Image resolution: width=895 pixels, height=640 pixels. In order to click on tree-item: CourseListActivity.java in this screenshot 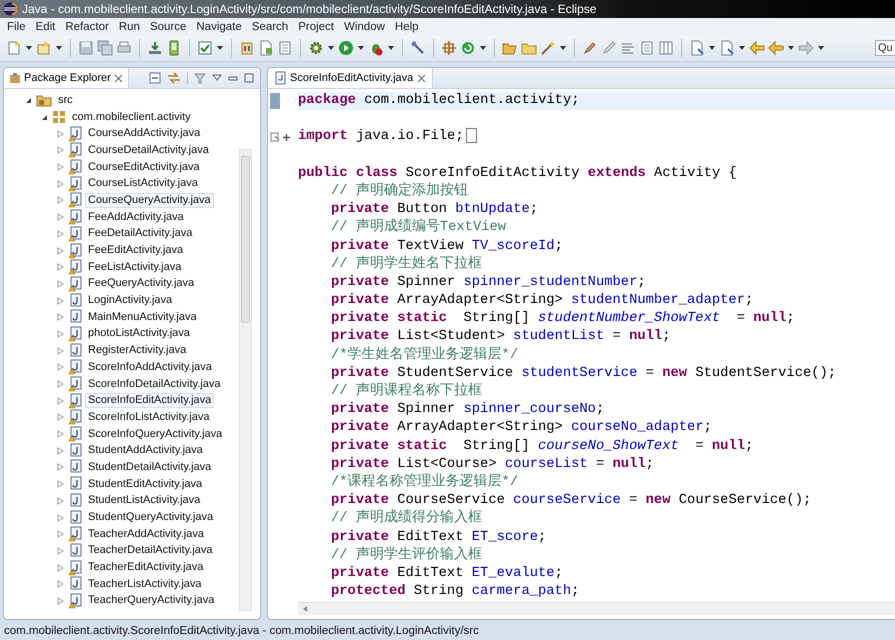, I will do `click(143, 184)`.